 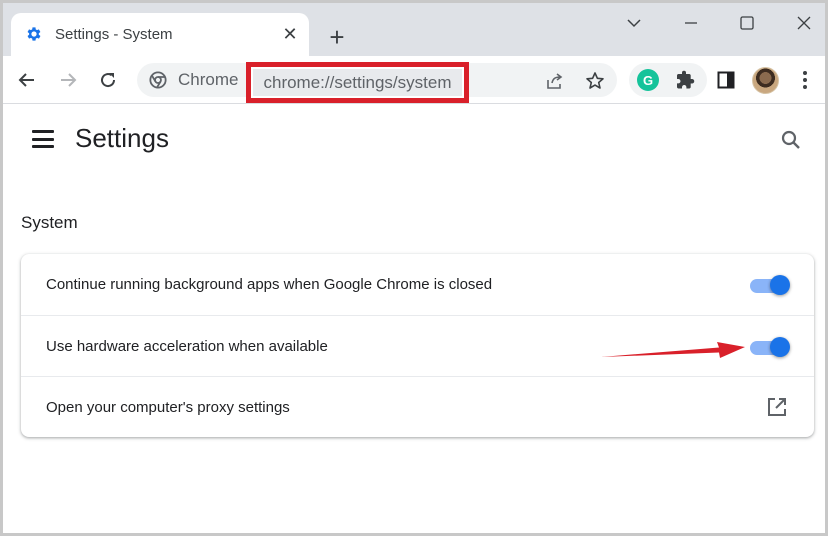 I want to click on maximize-button, so click(x=747, y=23).